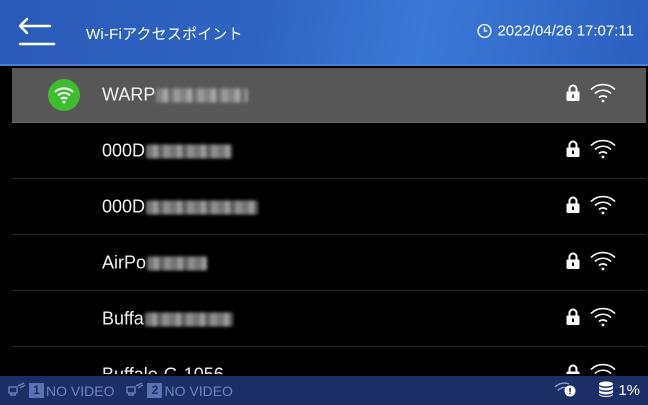 This screenshot has width=648, height=405. I want to click on network-ssid: Buffalo-G-1056, so click(163, 370).